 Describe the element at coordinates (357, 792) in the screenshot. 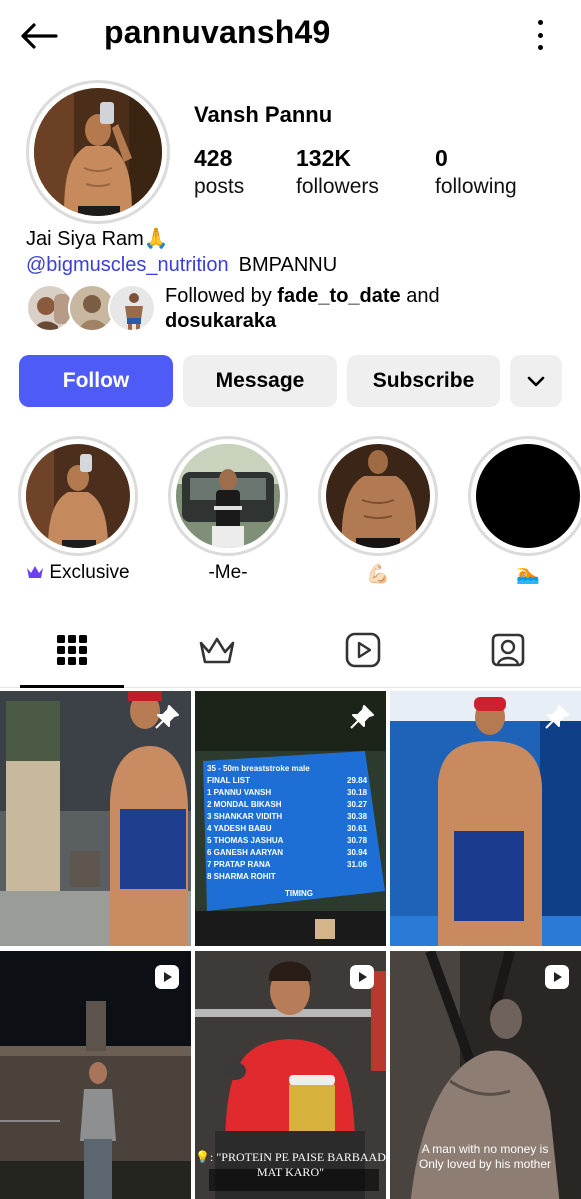

I see `score-time: 30.18` at that location.